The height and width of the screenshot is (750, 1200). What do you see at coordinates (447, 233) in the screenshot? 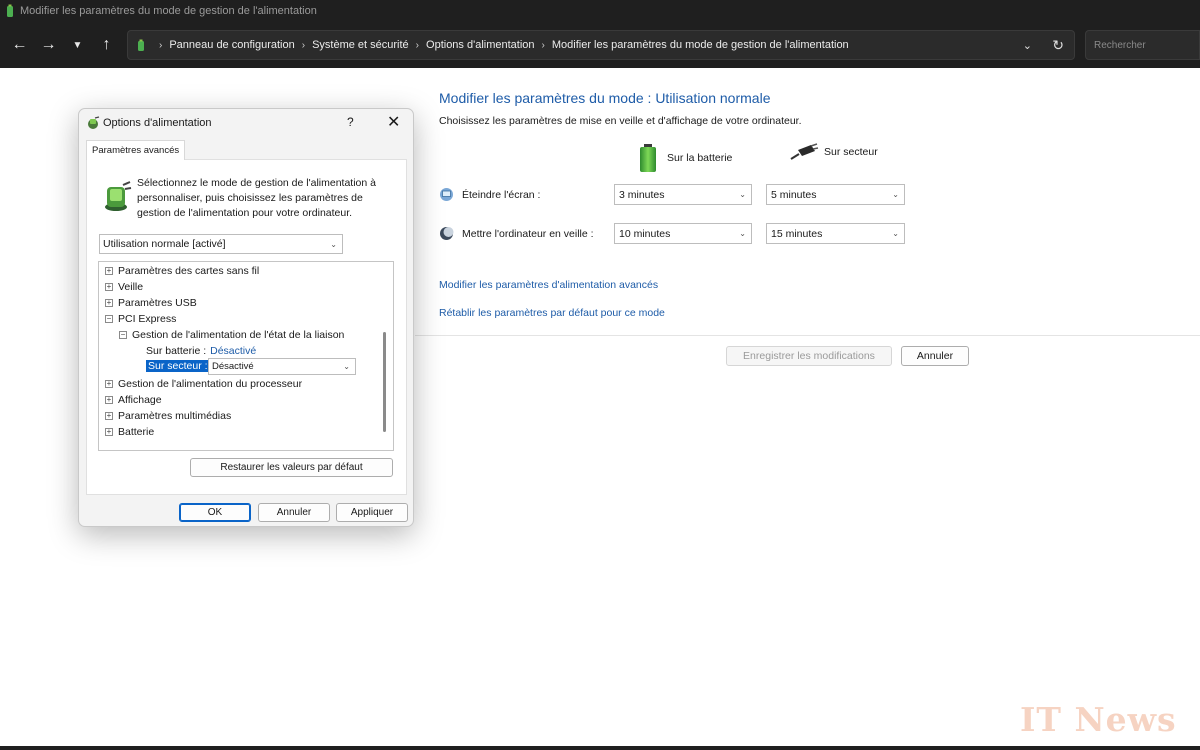
I see `moon-icon` at bounding box center [447, 233].